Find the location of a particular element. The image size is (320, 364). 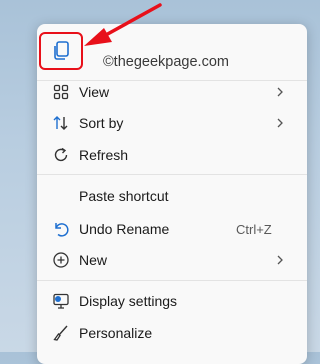

menu-item-personalize: Personalize is located at coordinates (172, 333).